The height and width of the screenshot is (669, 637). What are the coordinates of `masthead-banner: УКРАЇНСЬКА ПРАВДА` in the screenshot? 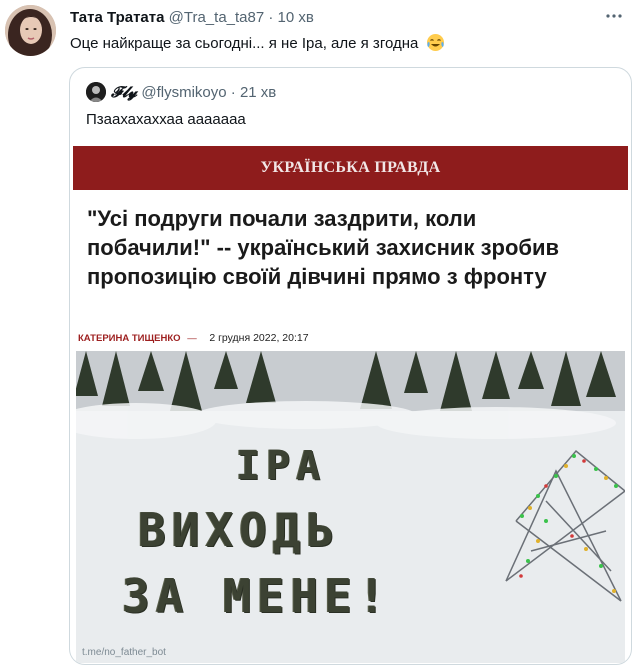 It's located at (350, 168).